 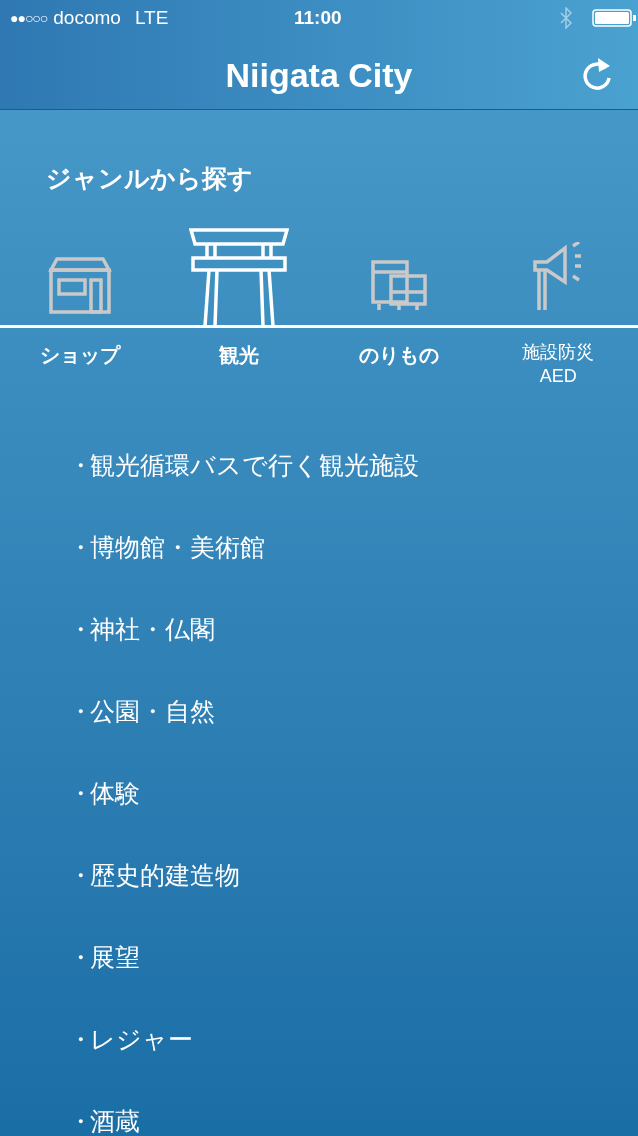 I want to click on carrier-name: docomo, so click(x=87, y=17).